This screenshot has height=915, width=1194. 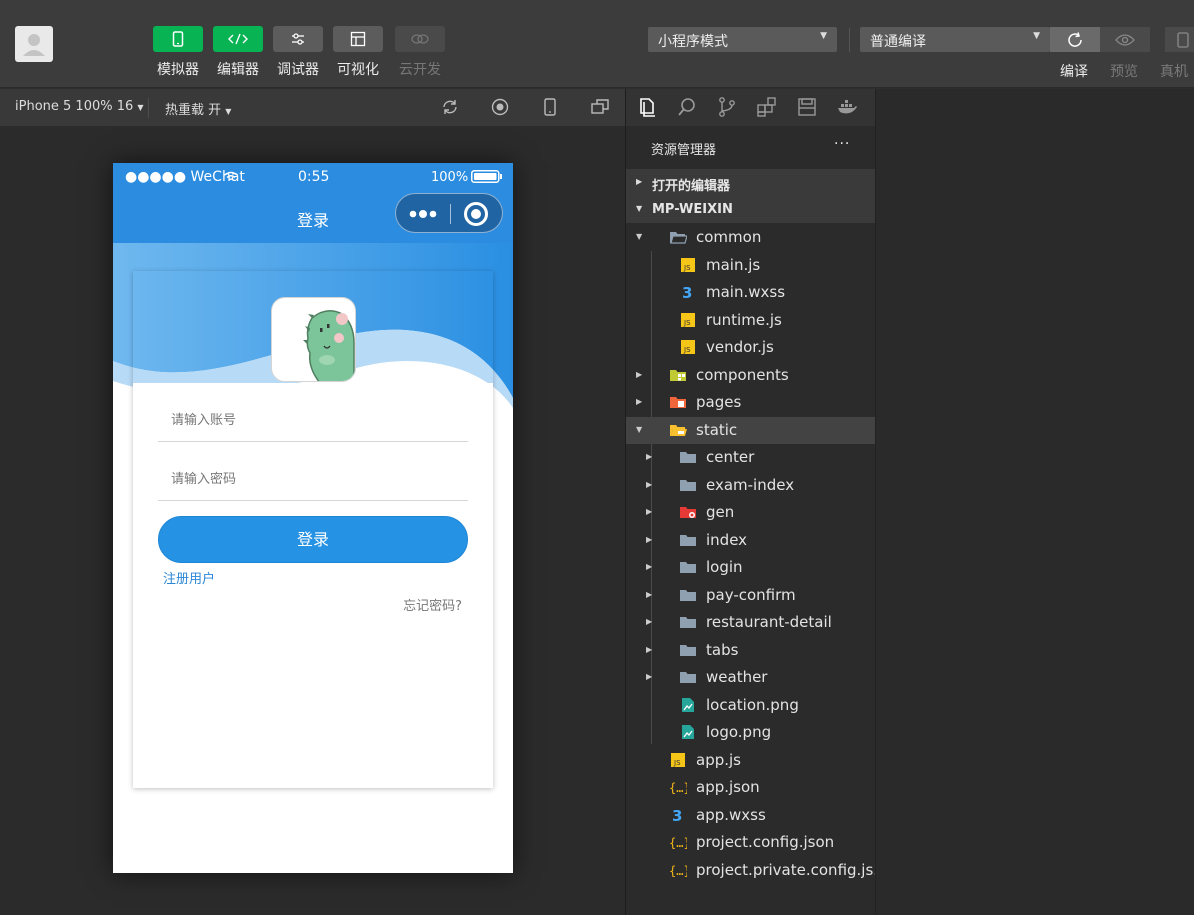 What do you see at coordinates (238, 52) in the screenshot?
I see `editor-tool-button: 编辑器` at bounding box center [238, 52].